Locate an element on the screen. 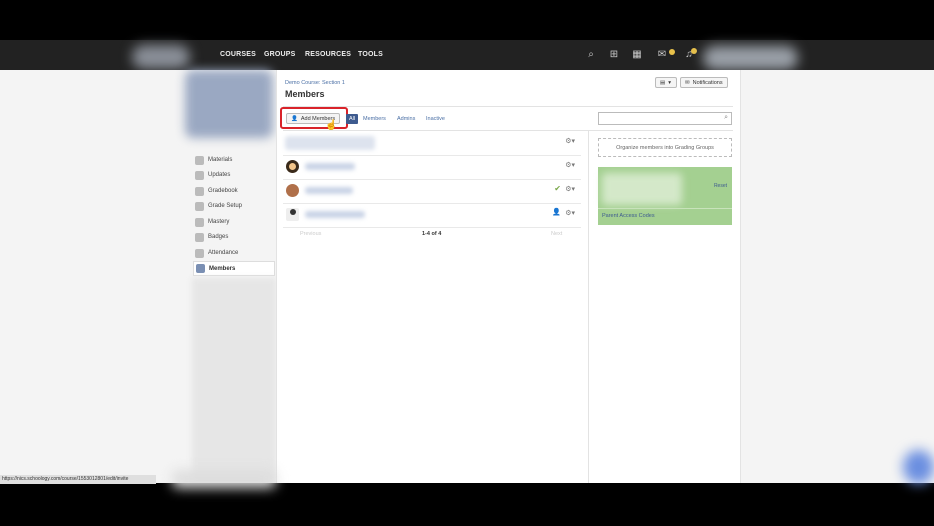 This screenshot has height=526, width=934. mastery-icon is located at coordinates (199, 222).